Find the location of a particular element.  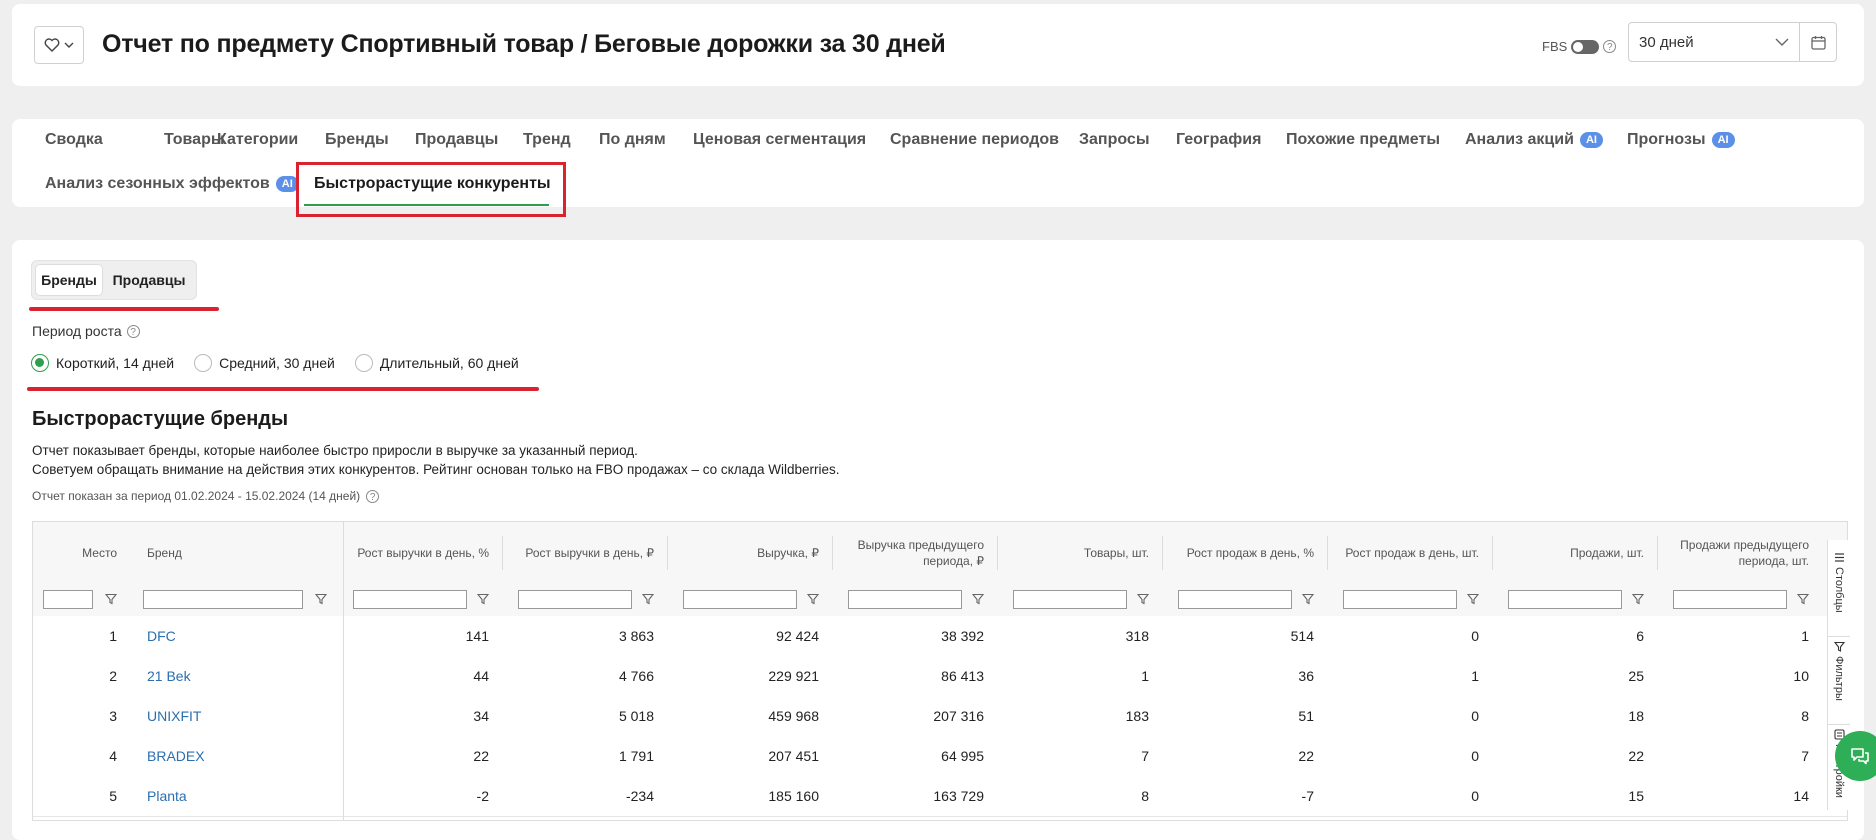

growth-period-label: Период роста ? is located at coordinates (86, 331).